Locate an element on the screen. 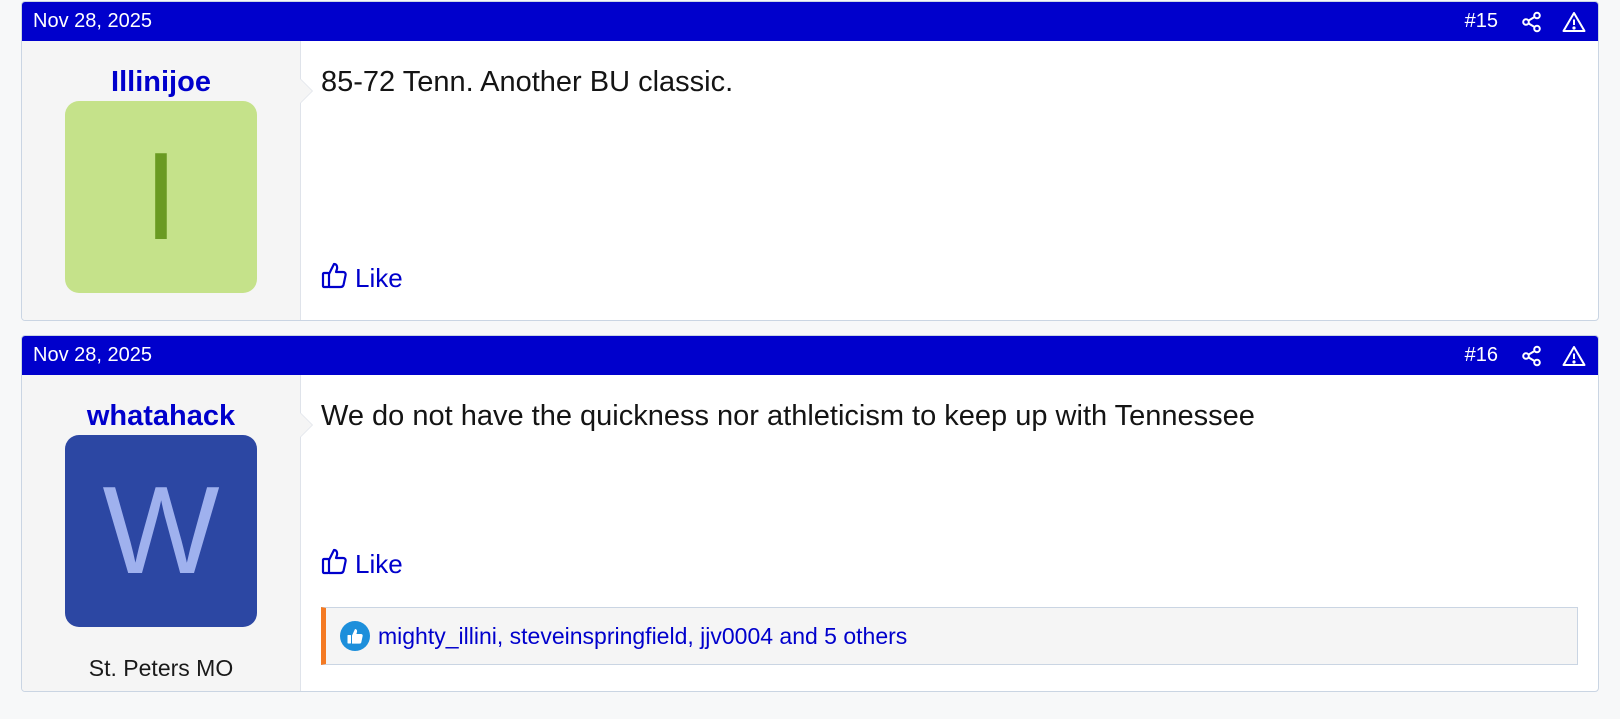 The height and width of the screenshot is (719, 1620). username: whatahack is located at coordinates (161, 416).